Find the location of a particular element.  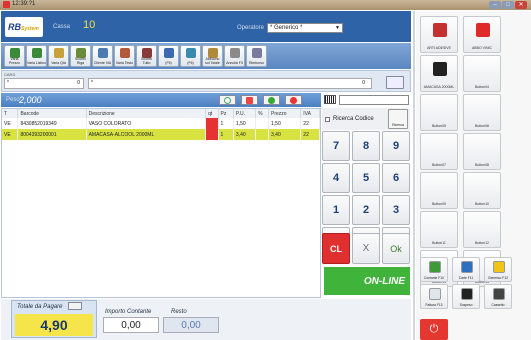

product-button: Button11 is located at coordinates (439, 229).